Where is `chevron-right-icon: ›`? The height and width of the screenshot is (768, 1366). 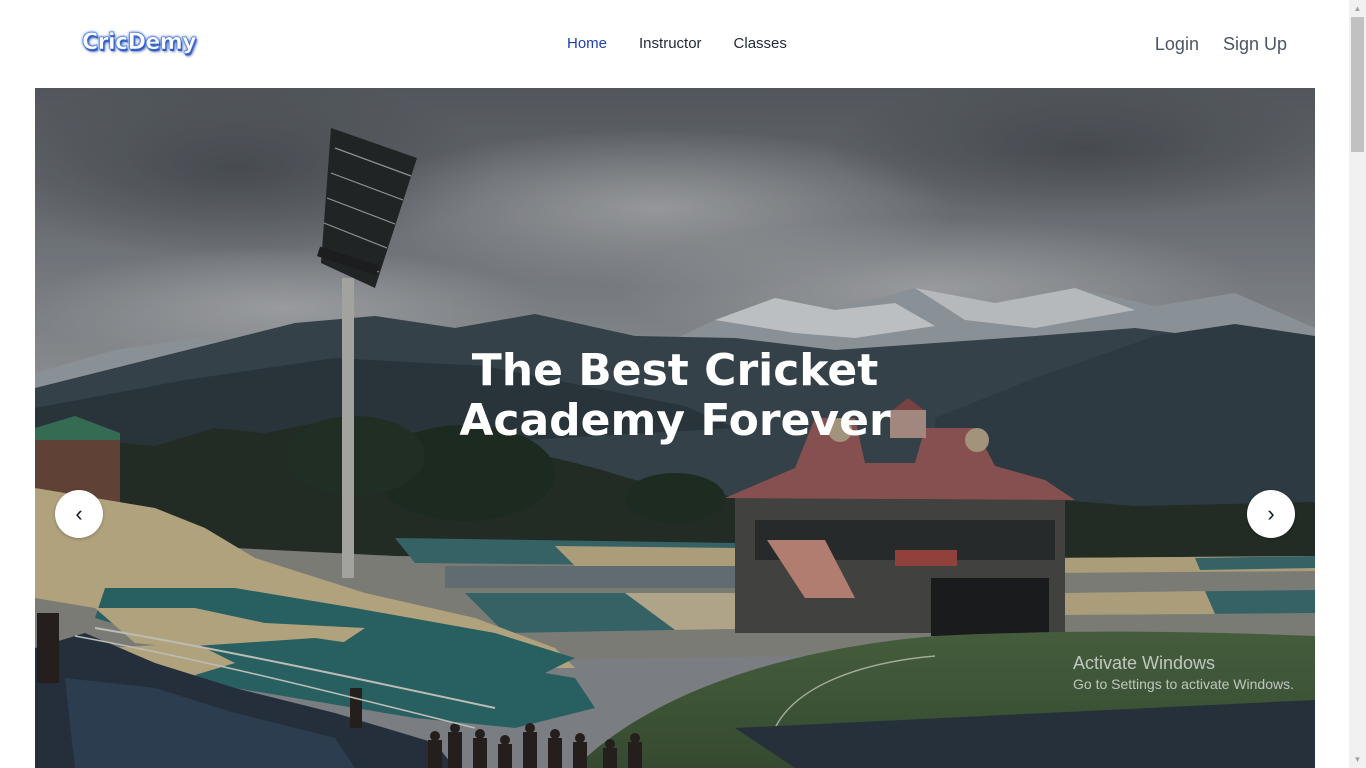 chevron-right-icon: › is located at coordinates (1271, 513).